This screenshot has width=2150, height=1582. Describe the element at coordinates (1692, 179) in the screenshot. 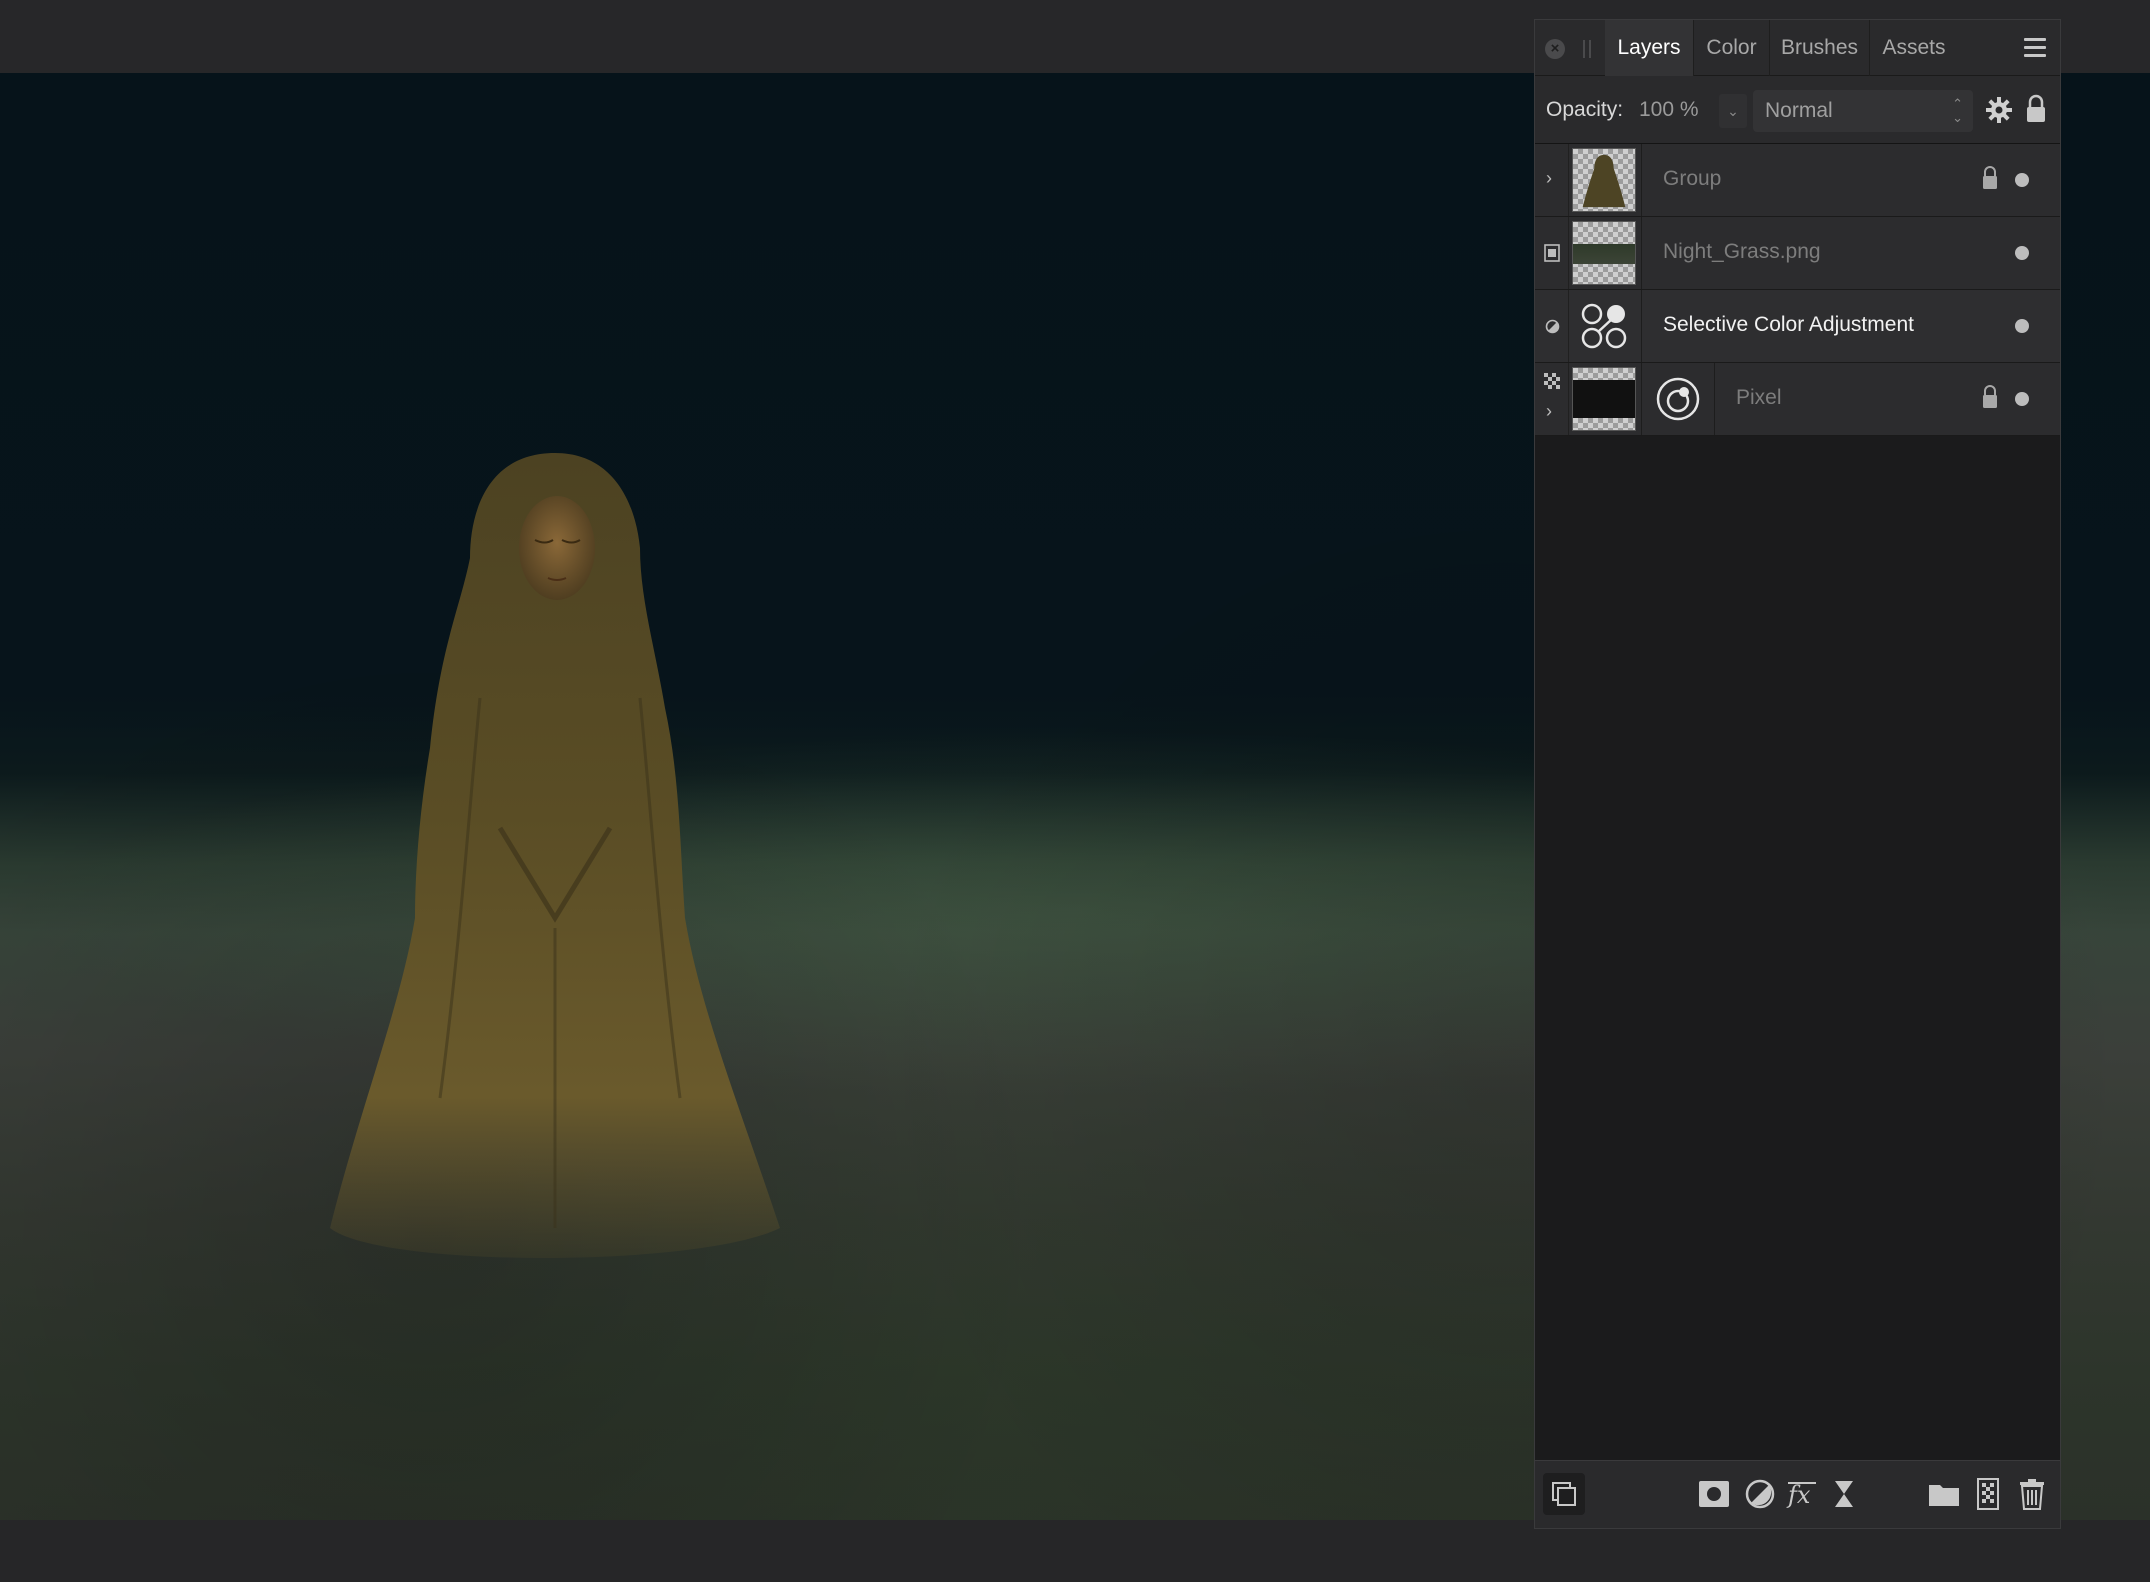

I see `layer-name: Group` at that location.